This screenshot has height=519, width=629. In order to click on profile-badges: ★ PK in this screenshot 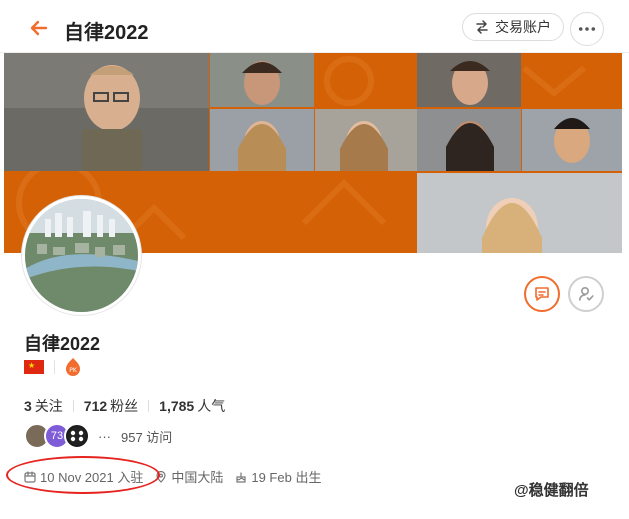, I will do `click(52, 367)`.